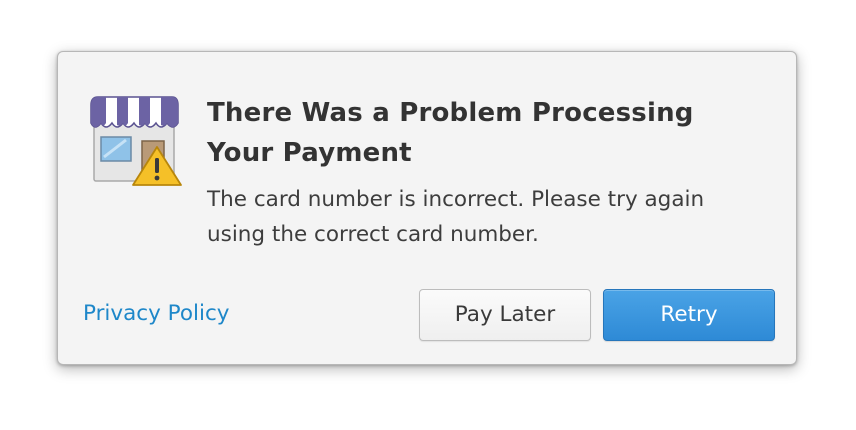  Describe the element at coordinates (505, 315) in the screenshot. I see `pay-later-button: Pay Later` at that location.